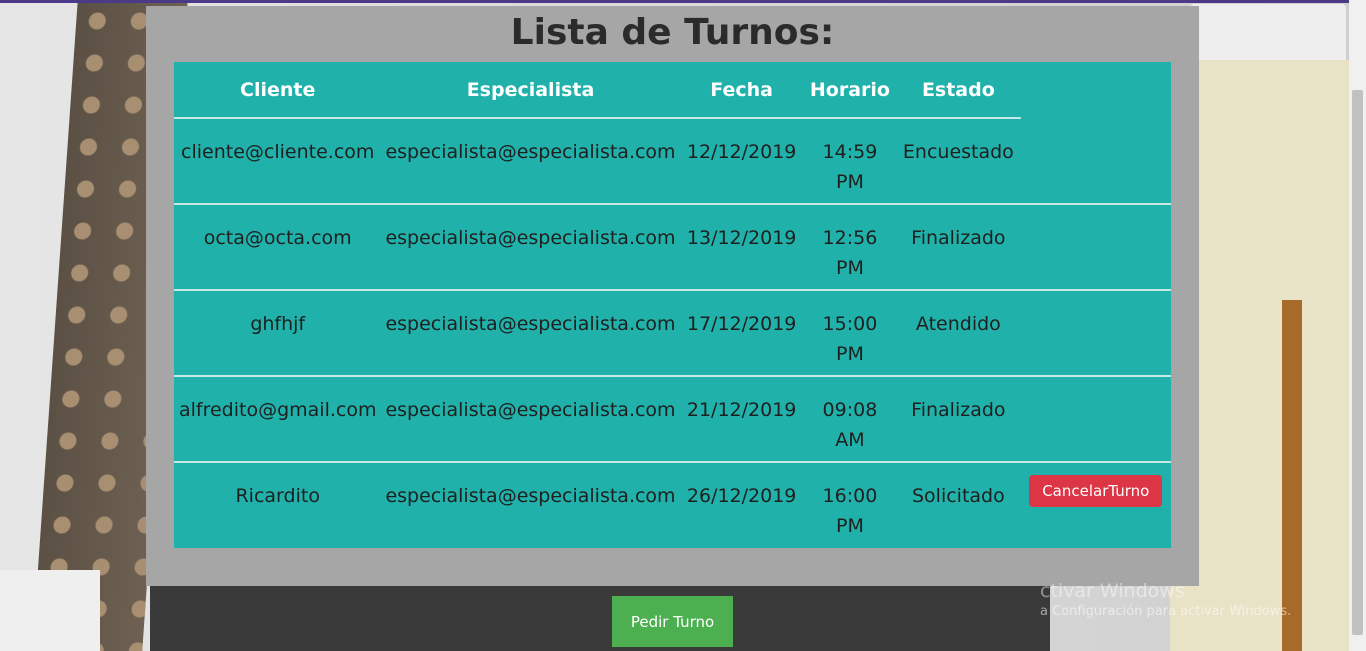 This screenshot has height=651, width=1366. What do you see at coordinates (672, 32) in the screenshot?
I see `page-title: Lista de Turnos:` at bounding box center [672, 32].